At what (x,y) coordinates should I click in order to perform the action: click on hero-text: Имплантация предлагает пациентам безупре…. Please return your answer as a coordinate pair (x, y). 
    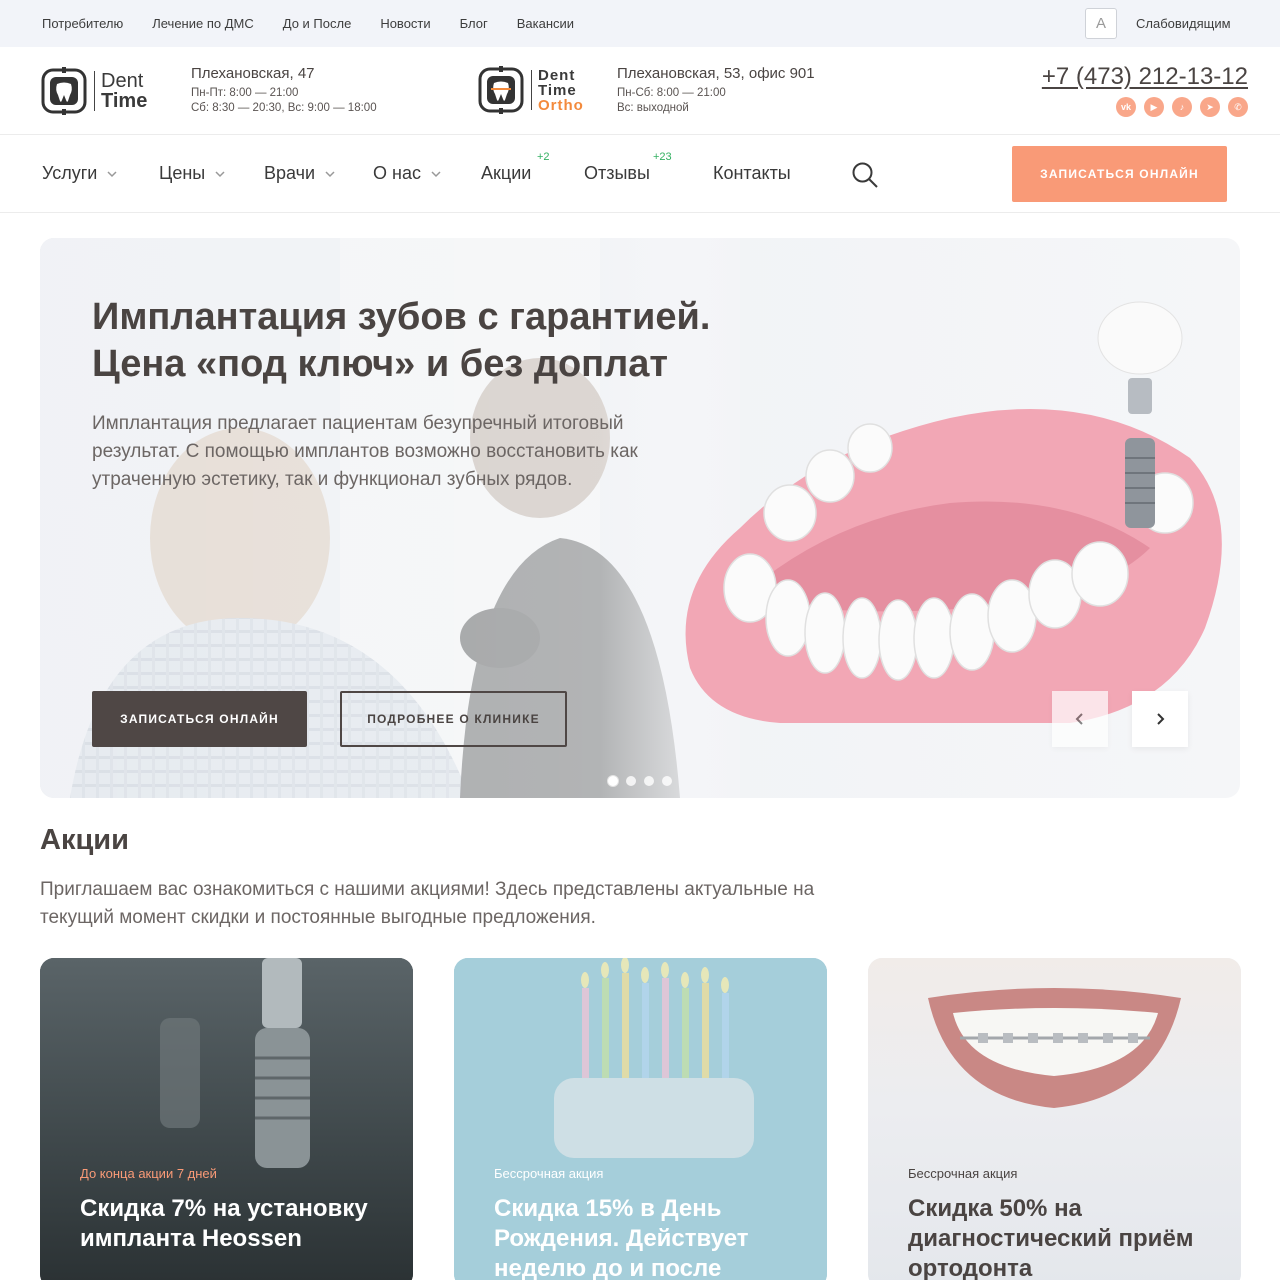
    Looking at the image, I should click on (365, 451).